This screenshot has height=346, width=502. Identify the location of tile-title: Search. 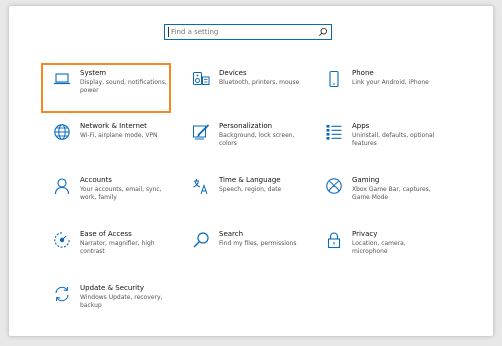
(231, 234).